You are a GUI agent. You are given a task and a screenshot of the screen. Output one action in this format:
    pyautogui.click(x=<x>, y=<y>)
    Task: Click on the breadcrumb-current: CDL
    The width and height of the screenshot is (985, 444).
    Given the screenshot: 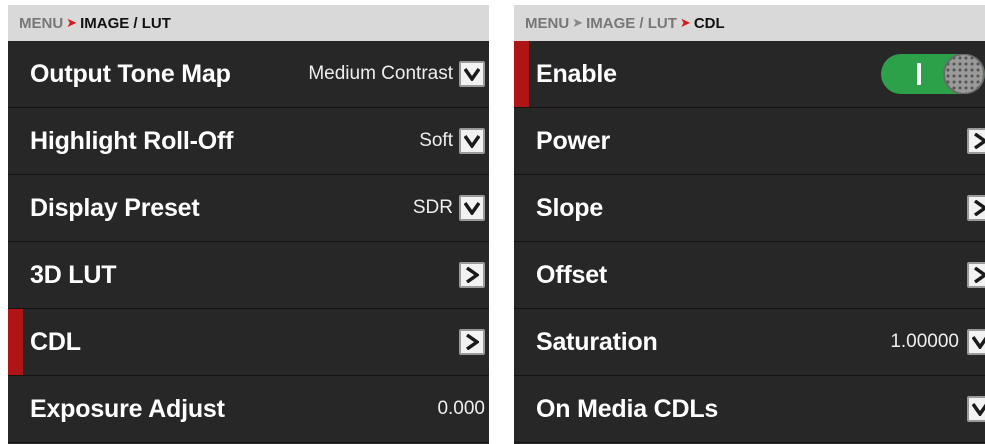 What is the action you would take?
    pyautogui.click(x=709, y=23)
    